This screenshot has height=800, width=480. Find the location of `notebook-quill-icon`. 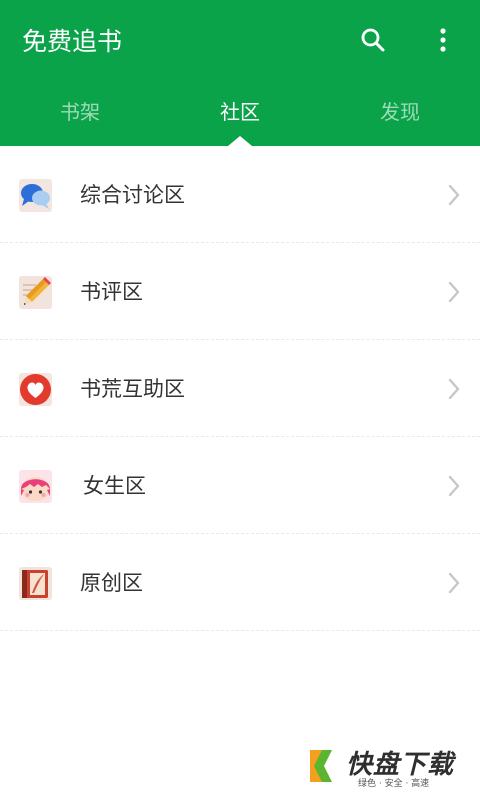

notebook-quill-icon is located at coordinates (35, 583).